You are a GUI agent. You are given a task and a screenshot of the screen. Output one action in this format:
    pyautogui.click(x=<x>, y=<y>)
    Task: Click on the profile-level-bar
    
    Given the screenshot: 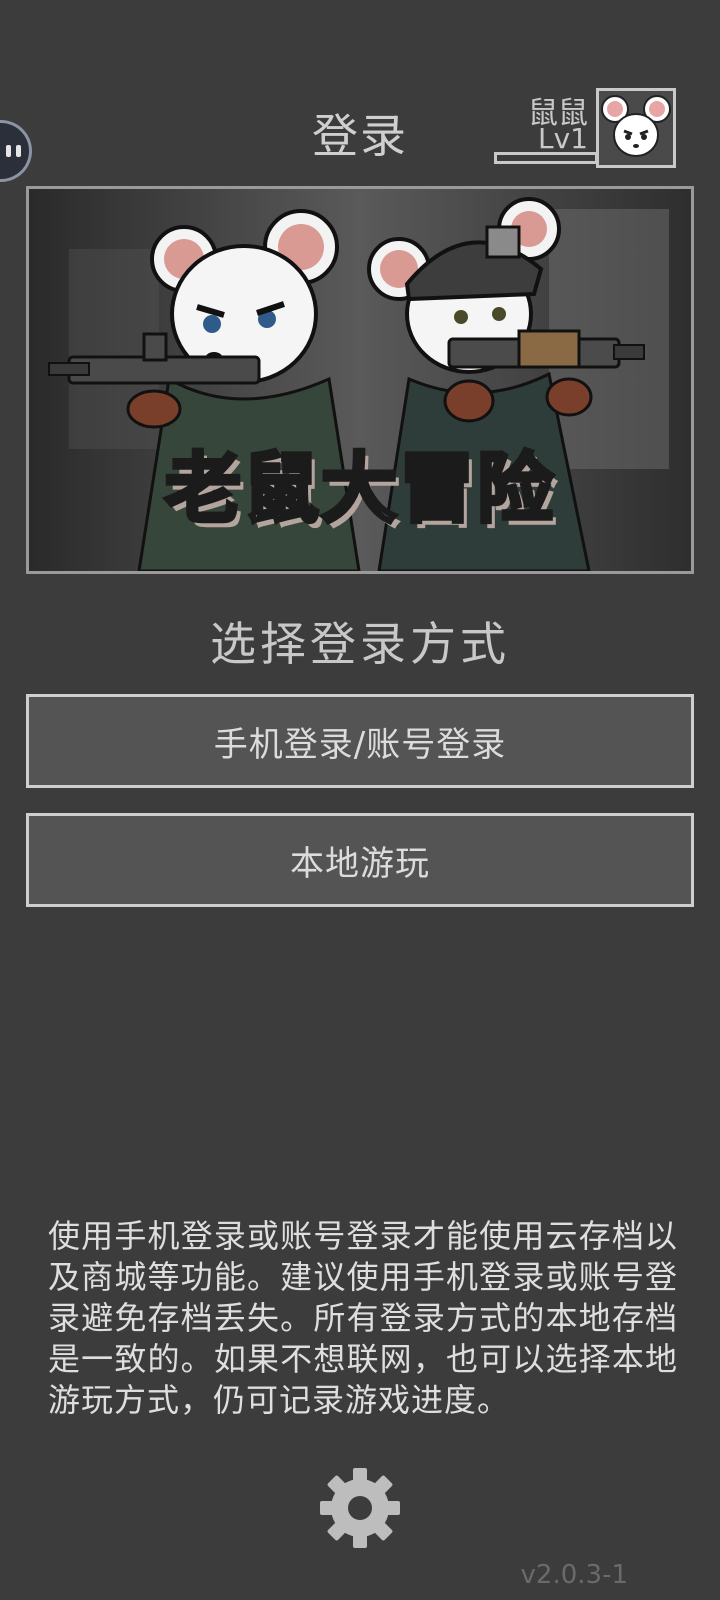 What is the action you would take?
    pyautogui.click(x=546, y=158)
    